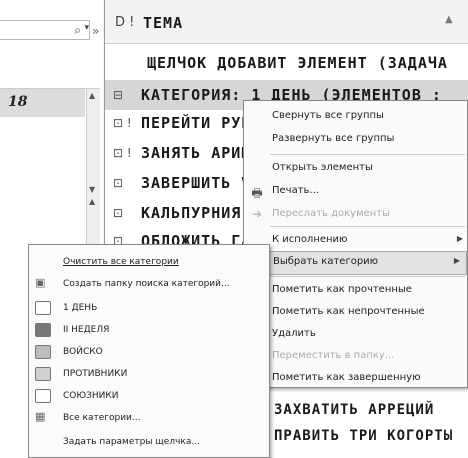 The height and width of the screenshot is (458, 468). Describe the element at coordinates (95, 31) in the screenshot. I see `close-icon: »` at that location.